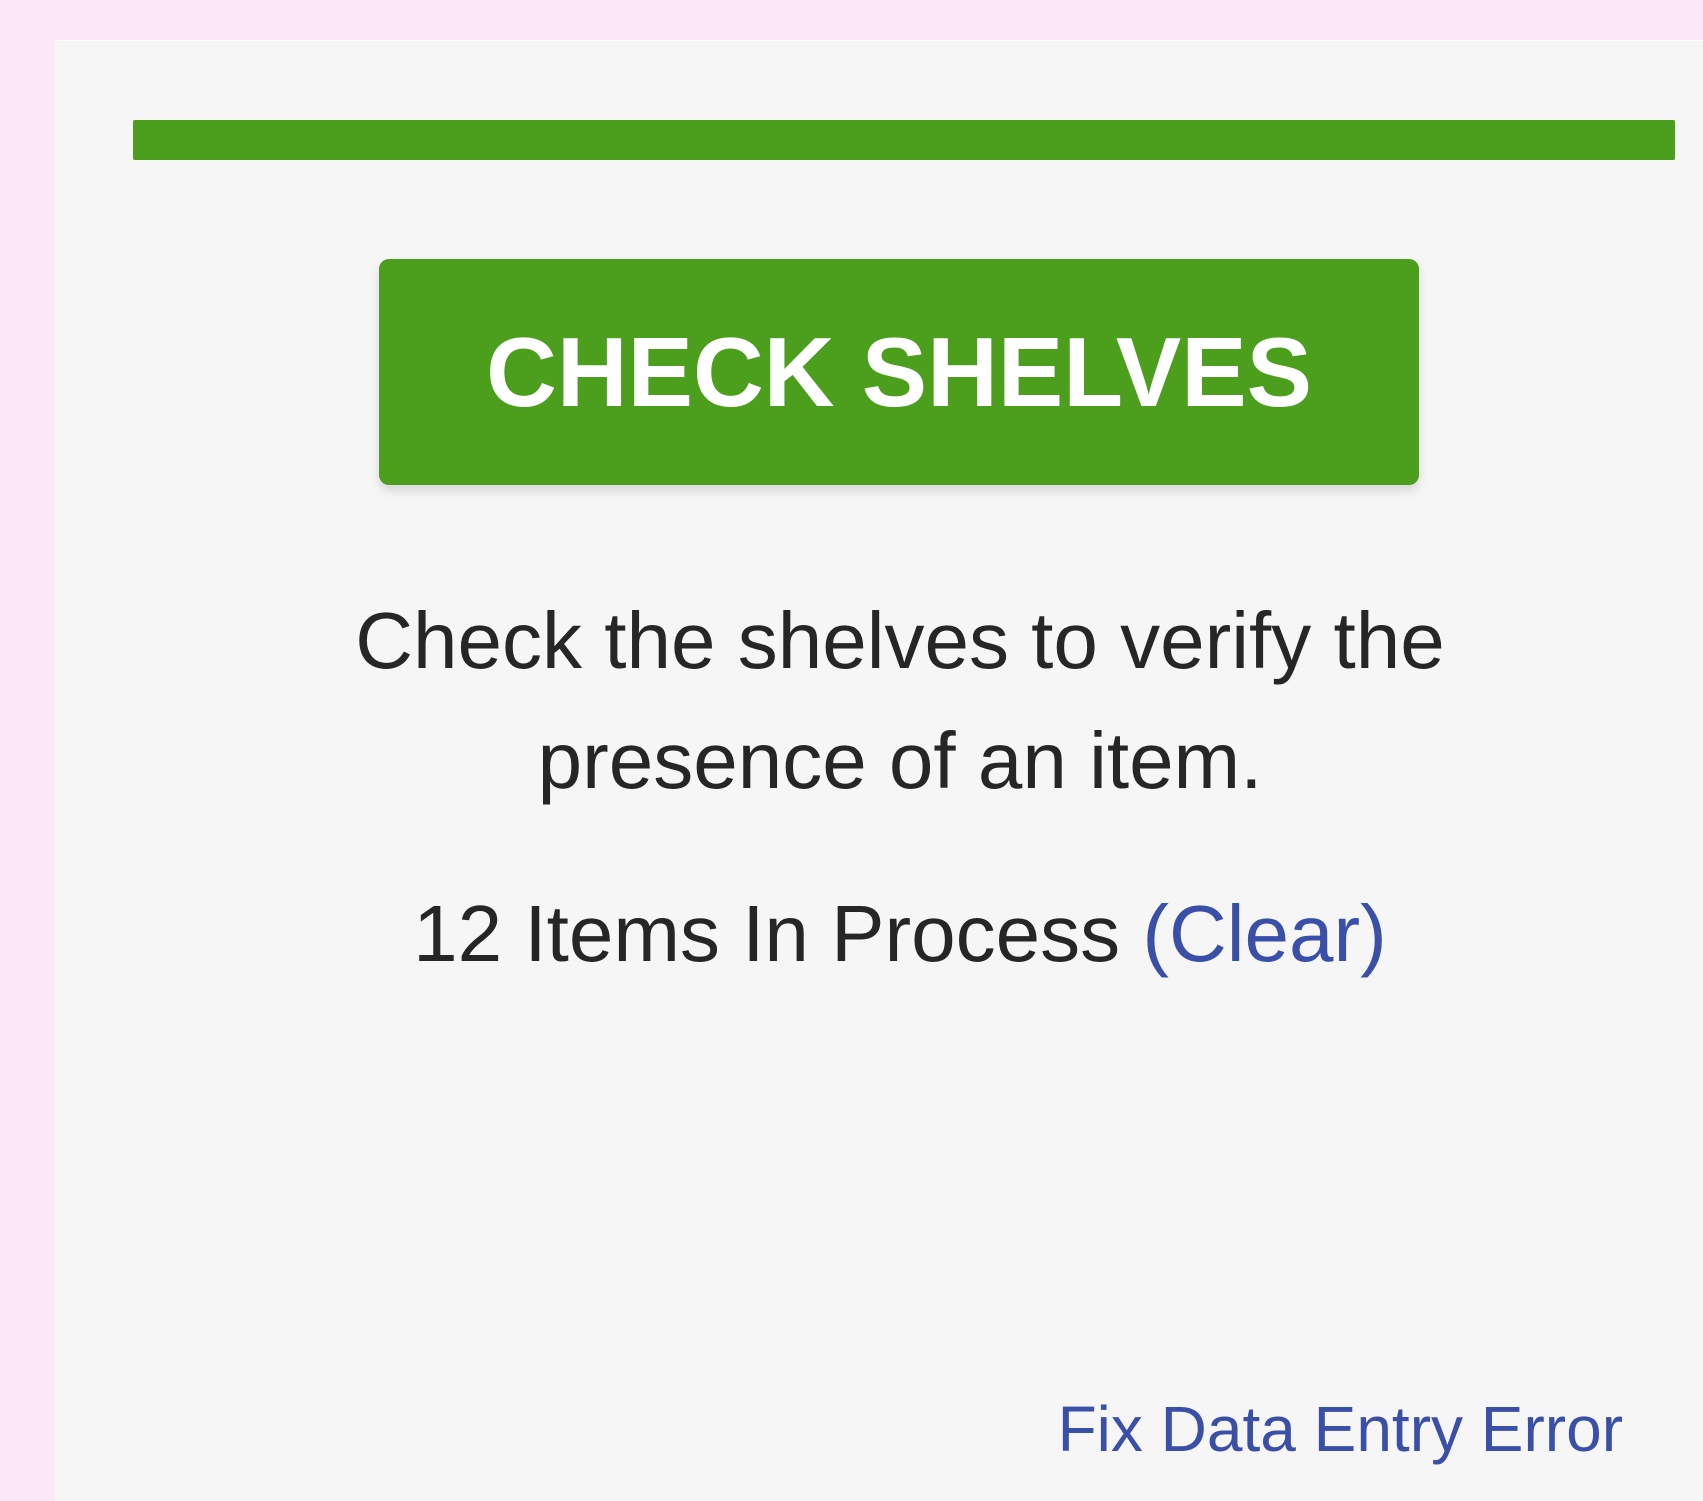 This screenshot has width=1703, height=1501. What do you see at coordinates (1340, 1429) in the screenshot?
I see `fix-data-entry-error-link: Fix Data Entry Error` at bounding box center [1340, 1429].